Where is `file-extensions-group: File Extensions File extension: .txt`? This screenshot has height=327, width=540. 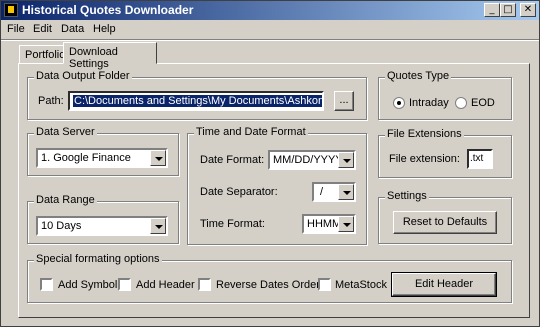
file-extensions-group: File Extensions File extension: .txt is located at coordinates (445, 153).